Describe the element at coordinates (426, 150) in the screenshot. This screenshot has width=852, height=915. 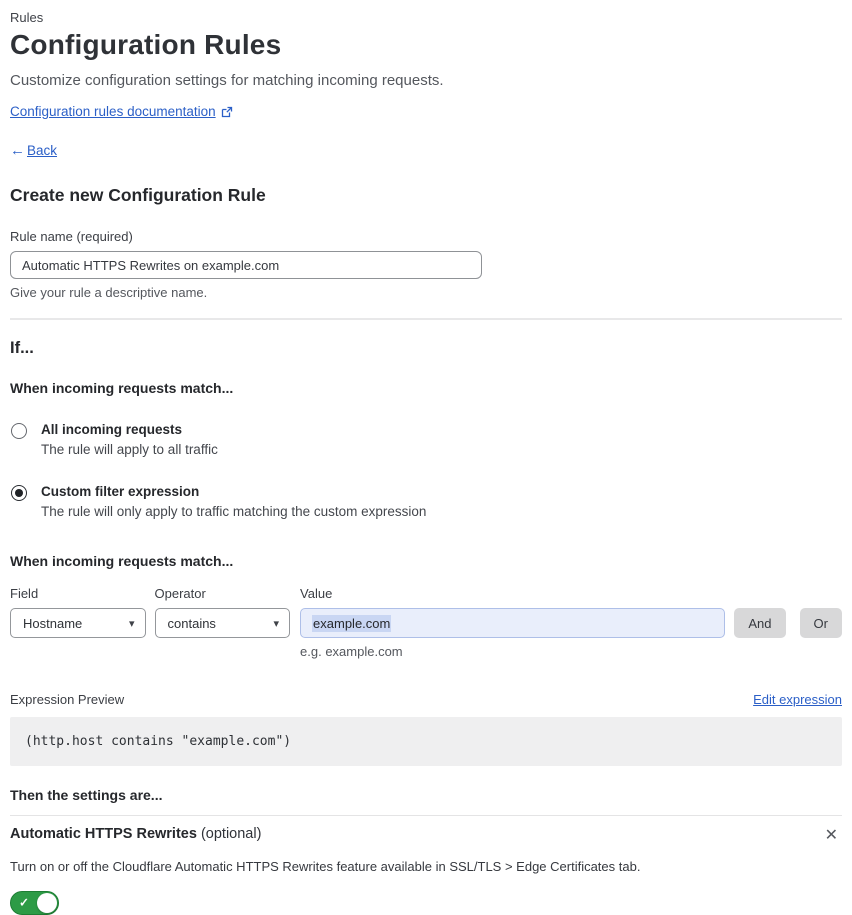
I see `back-link-row: ← Back` at that location.